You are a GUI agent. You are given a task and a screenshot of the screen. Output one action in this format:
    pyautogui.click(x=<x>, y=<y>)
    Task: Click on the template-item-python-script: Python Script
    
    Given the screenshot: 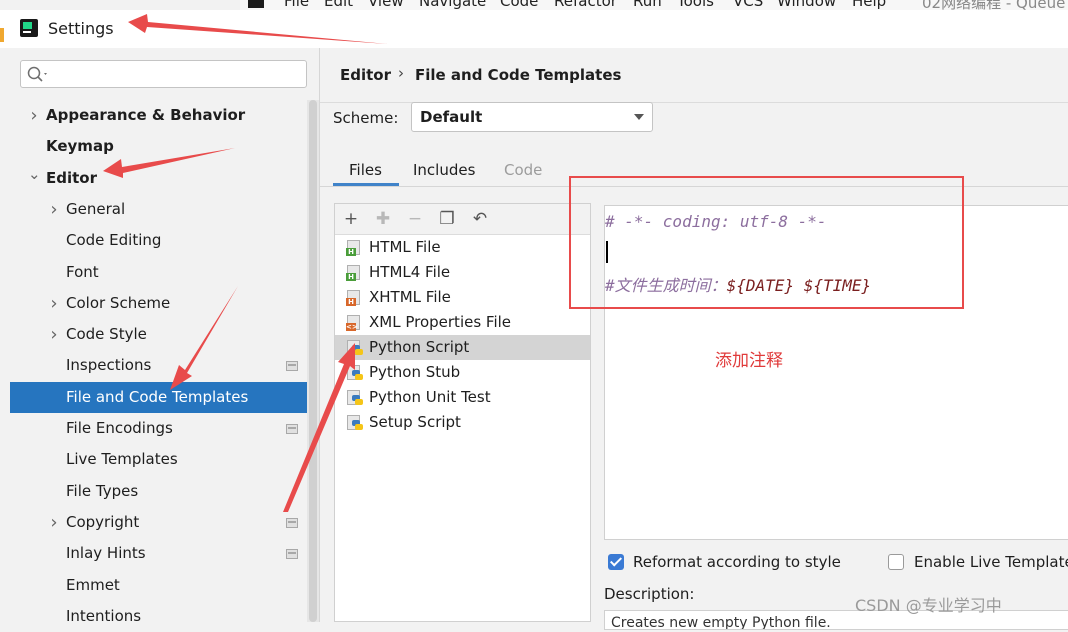 What is the action you would take?
    pyautogui.click(x=462, y=347)
    